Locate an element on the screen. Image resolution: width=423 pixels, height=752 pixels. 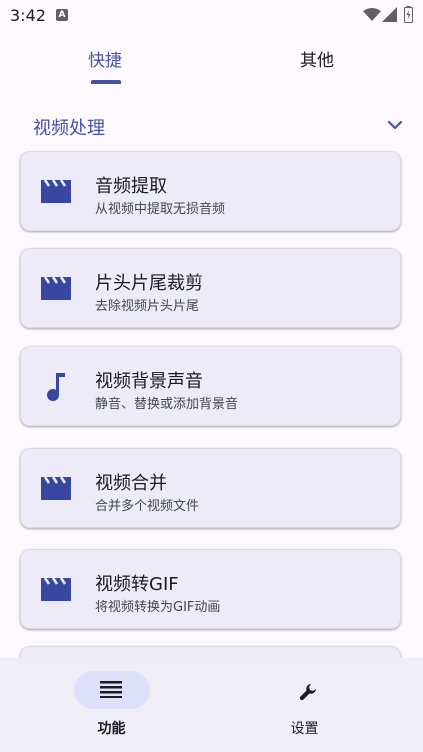
card-background-sound: 视频背景声音 静音、替换或添加背景音 is located at coordinates (210, 386).